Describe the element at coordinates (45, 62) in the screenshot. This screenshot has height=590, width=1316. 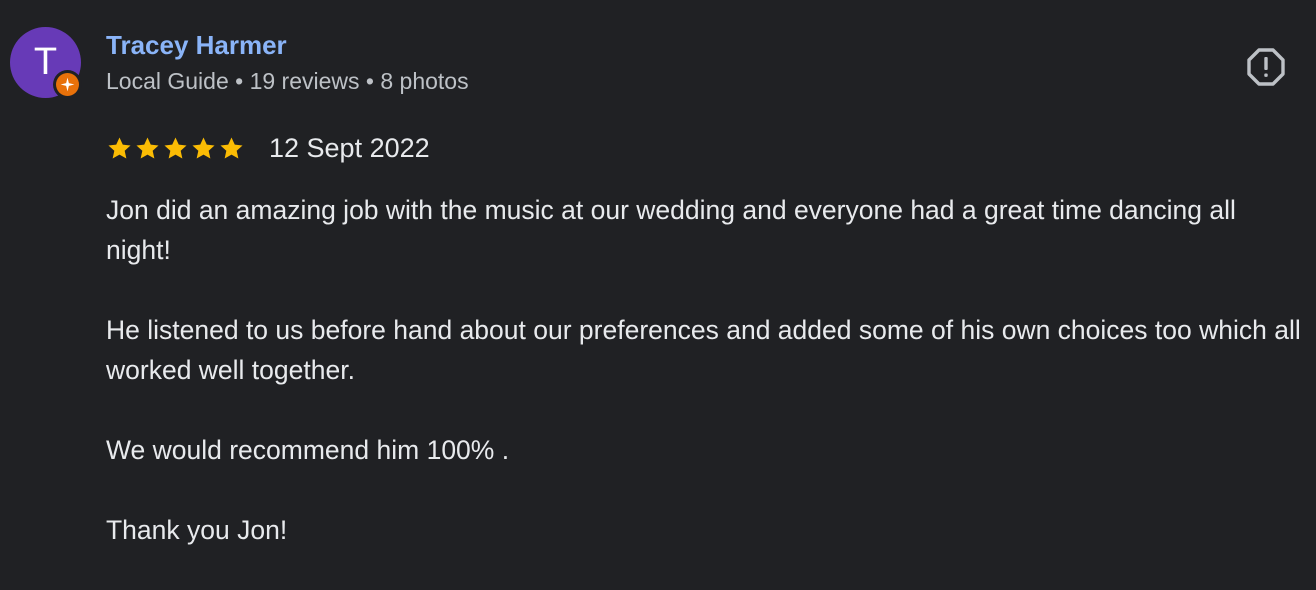
I see `avatar-initial: T` at that location.